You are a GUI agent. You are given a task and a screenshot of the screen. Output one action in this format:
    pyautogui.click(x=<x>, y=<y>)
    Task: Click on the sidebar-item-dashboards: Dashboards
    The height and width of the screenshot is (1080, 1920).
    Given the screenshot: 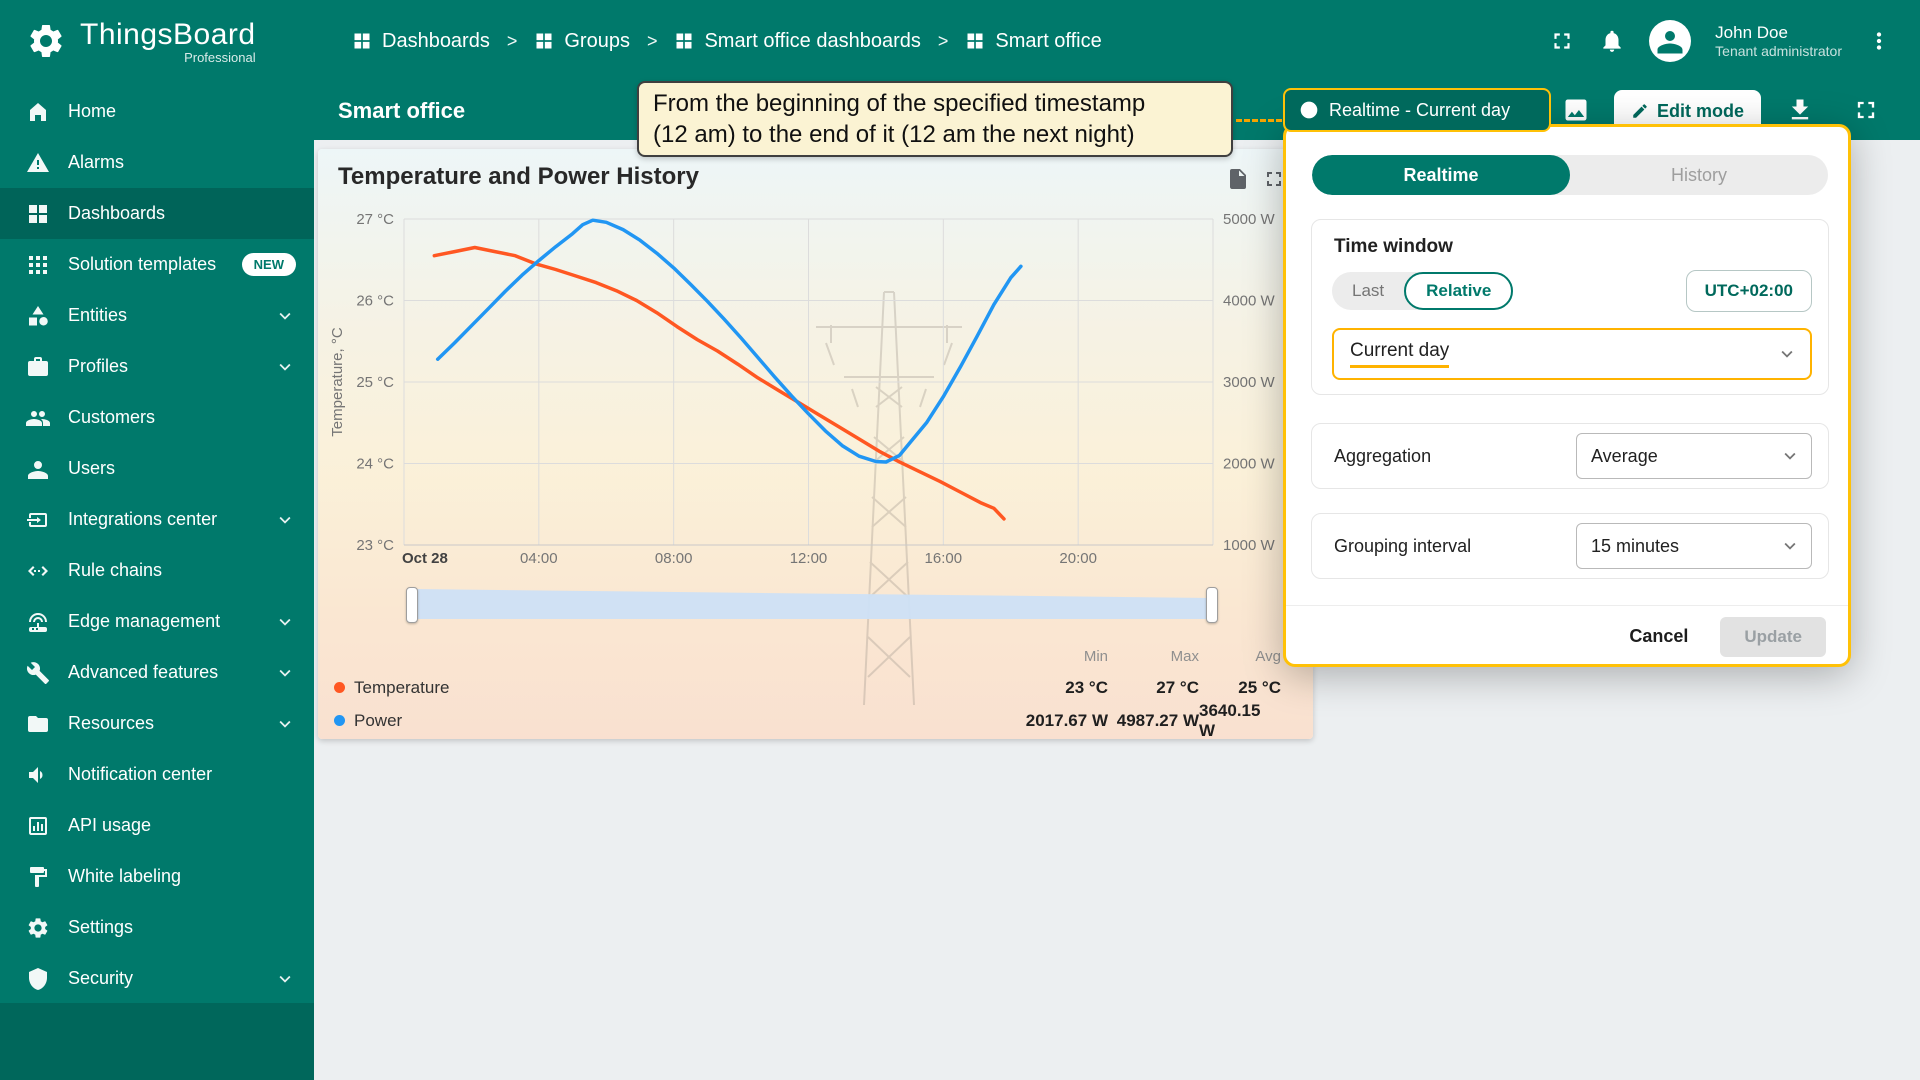 What is the action you would take?
    pyautogui.click(x=157, y=213)
    